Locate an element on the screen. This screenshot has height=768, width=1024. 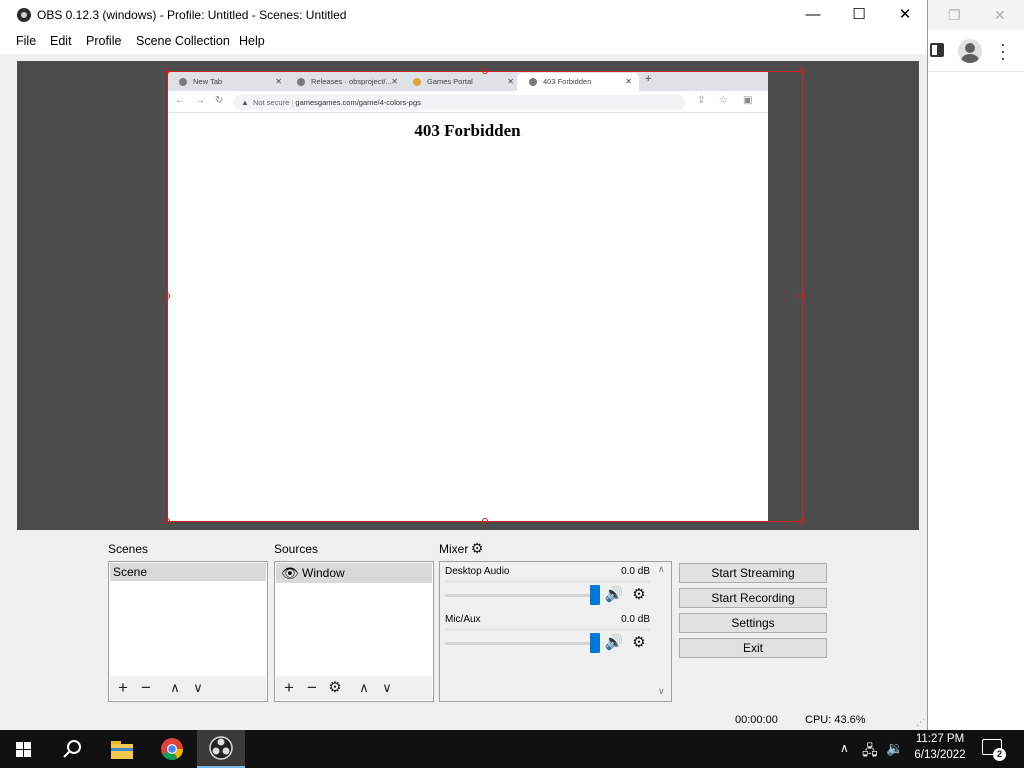
obs-logo-icon is located at coordinates (24, 15).